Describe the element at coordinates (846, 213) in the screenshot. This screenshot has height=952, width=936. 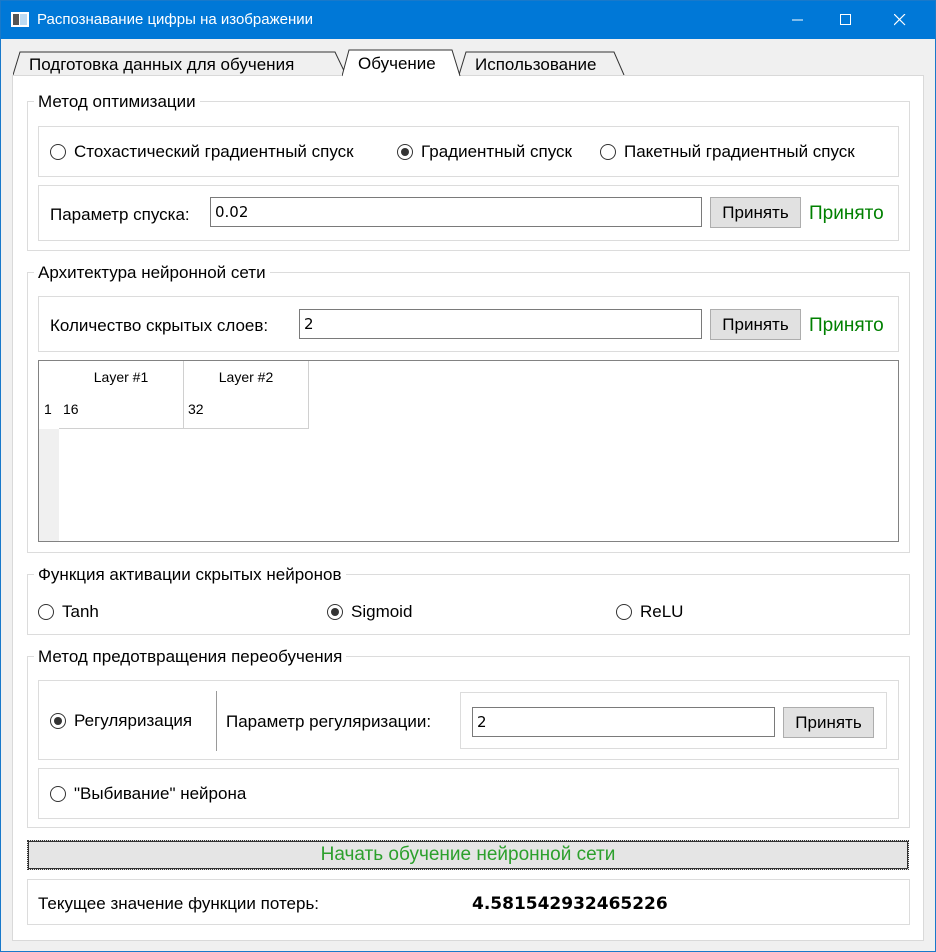
I see `descent-accepted-status: Принято` at that location.